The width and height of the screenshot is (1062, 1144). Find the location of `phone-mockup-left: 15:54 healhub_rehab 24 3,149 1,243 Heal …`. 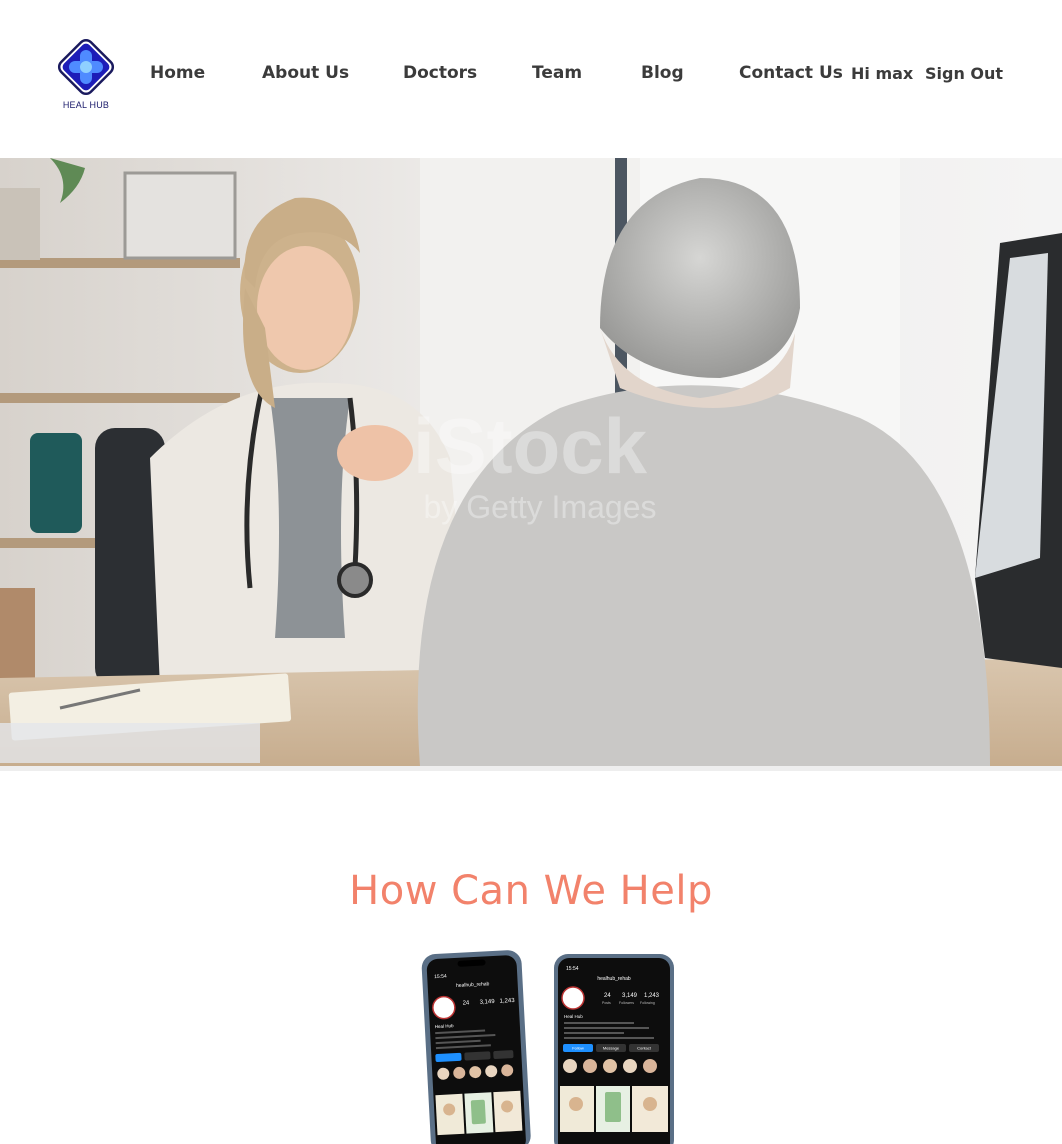

phone-mockup-left: 15:54 healhub_rehab 24 3,149 1,243 Heal … is located at coordinates (476, 1047).